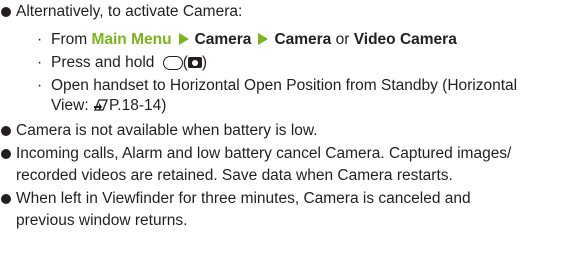 This screenshot has width=568, height=264. Describe the element at coordinates (172, 63) in the screenshot. I see `oval-side-key-icon` at that location.